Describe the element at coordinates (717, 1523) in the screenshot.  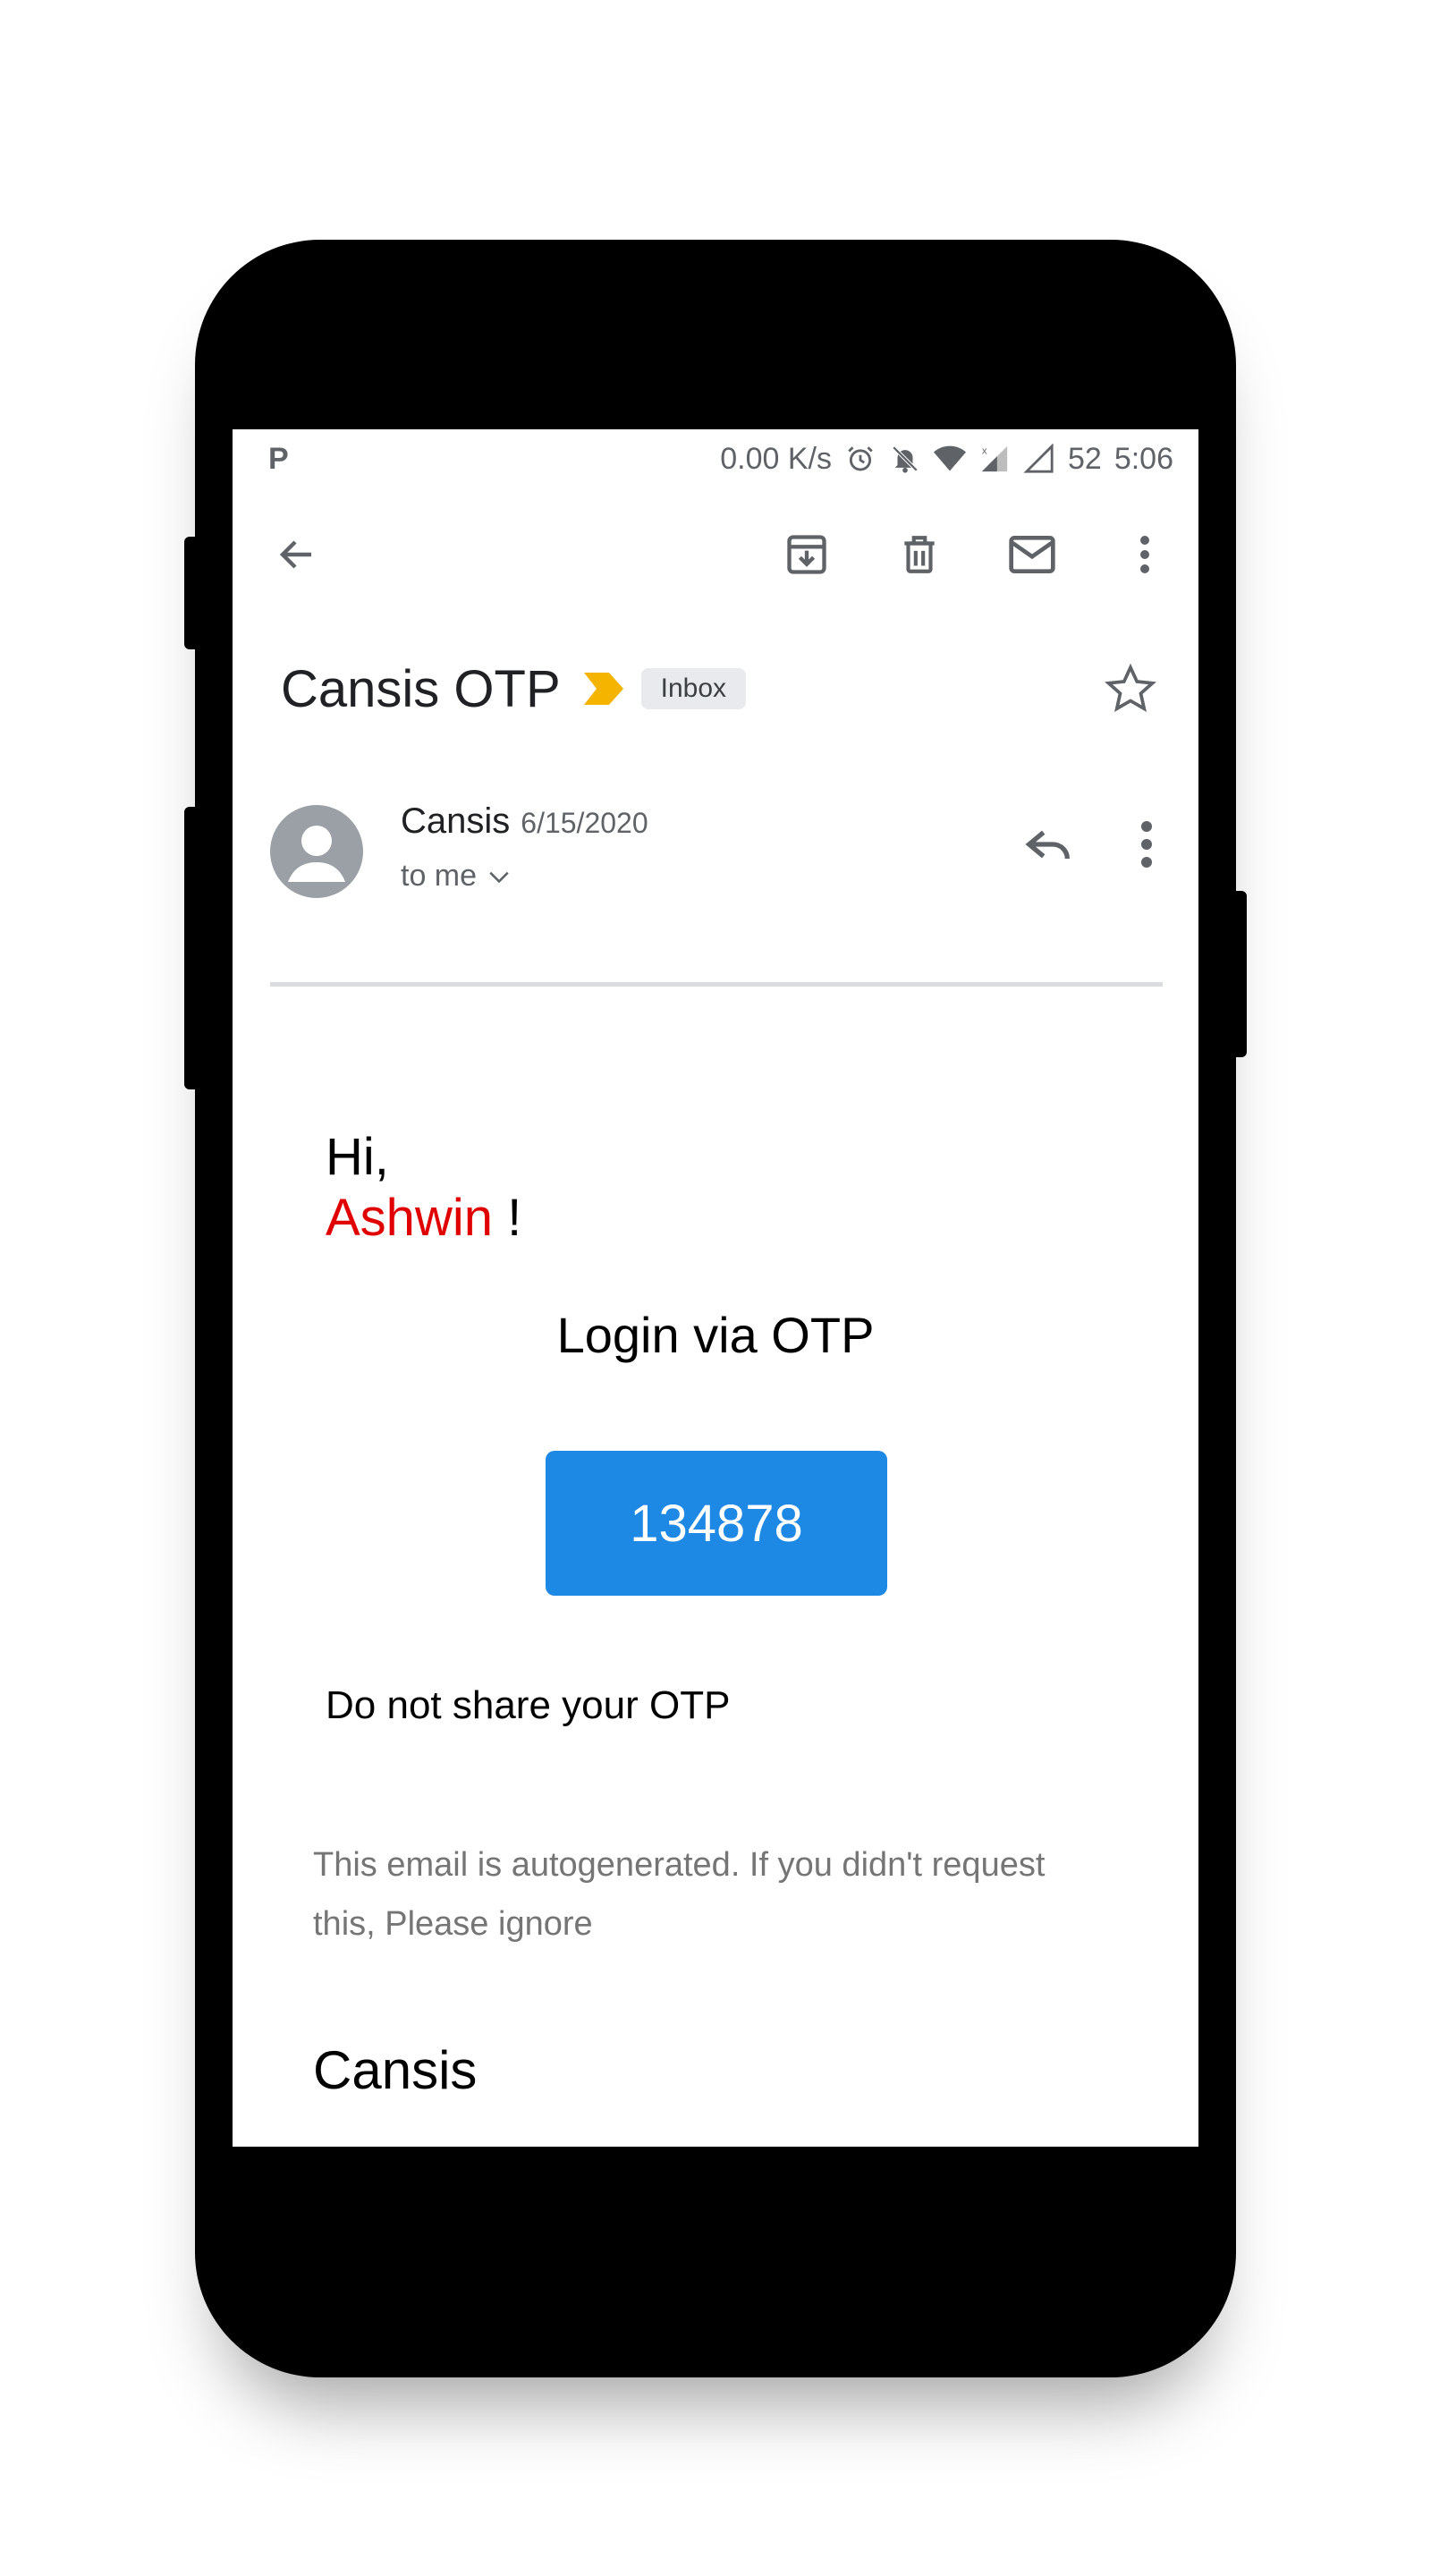
I see `otp-code-button: 134878` at that location.